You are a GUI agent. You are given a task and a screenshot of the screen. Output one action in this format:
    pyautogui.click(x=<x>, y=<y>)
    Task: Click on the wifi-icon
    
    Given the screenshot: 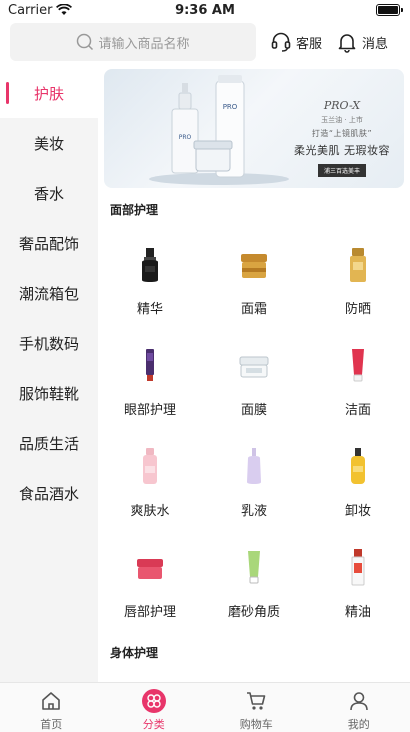 What is the action you would take?
    pyautogui.click(x=64, y=9)
    